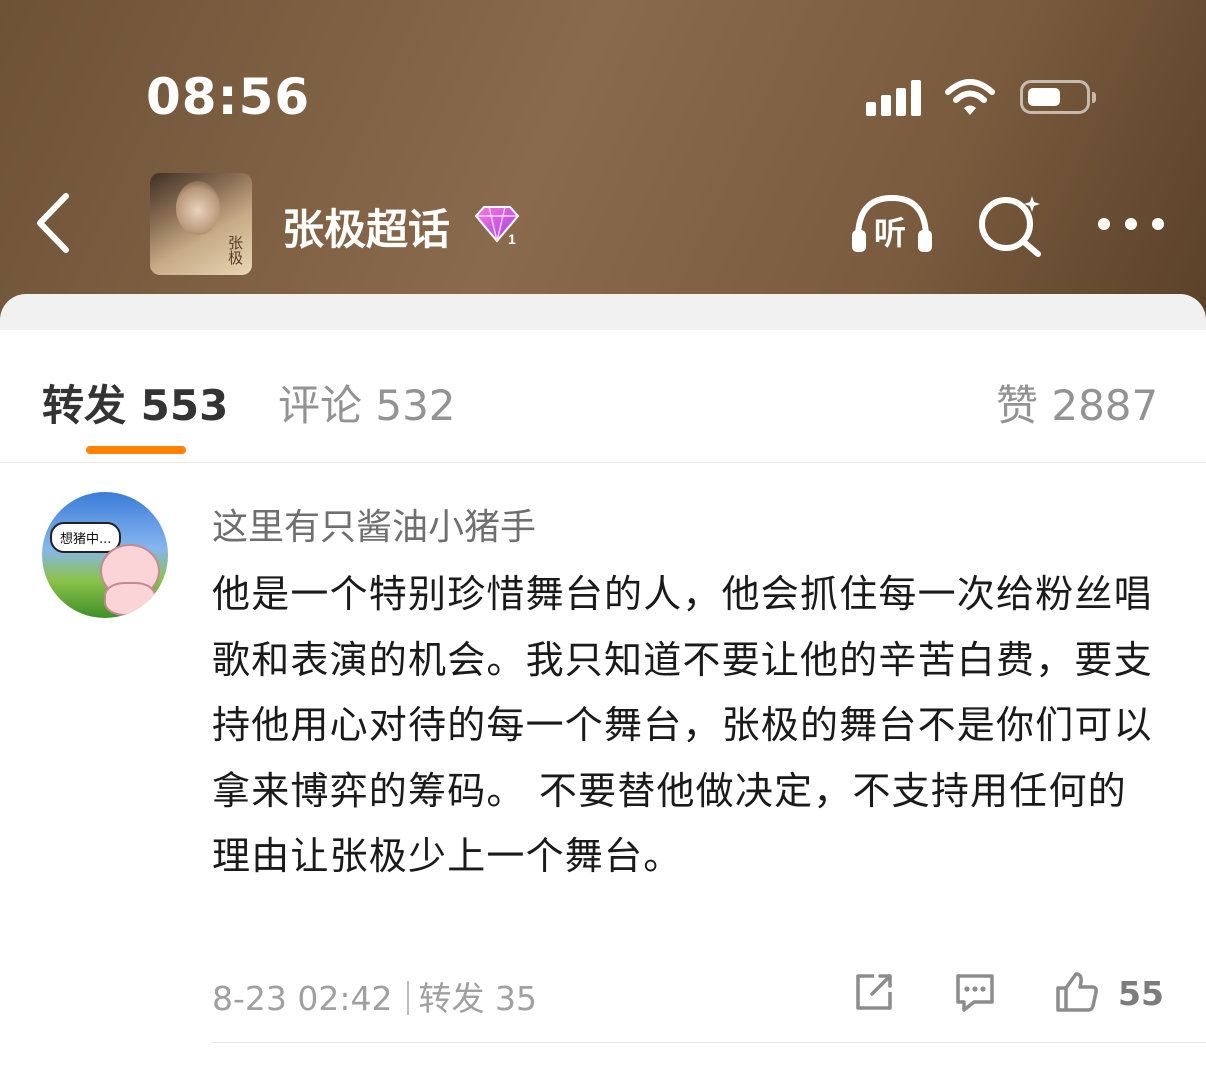 The height and width of the screenshot is (1068, 1206). I want to click on status-time: 08:56, so click(228, 97).